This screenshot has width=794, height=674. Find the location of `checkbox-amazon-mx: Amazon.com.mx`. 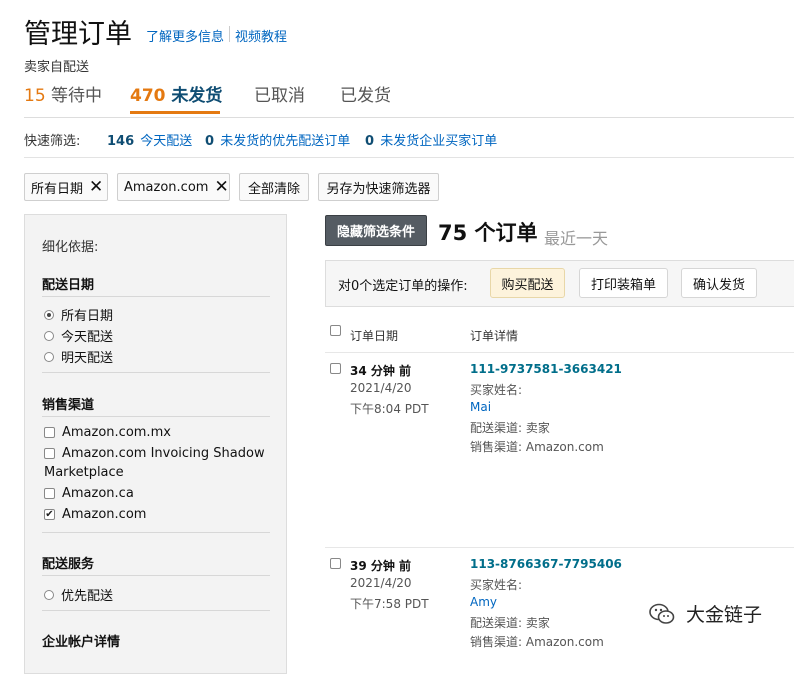

checkbox-amazon-mx: Amazon.com.mx is located at coordinates (107, 432).